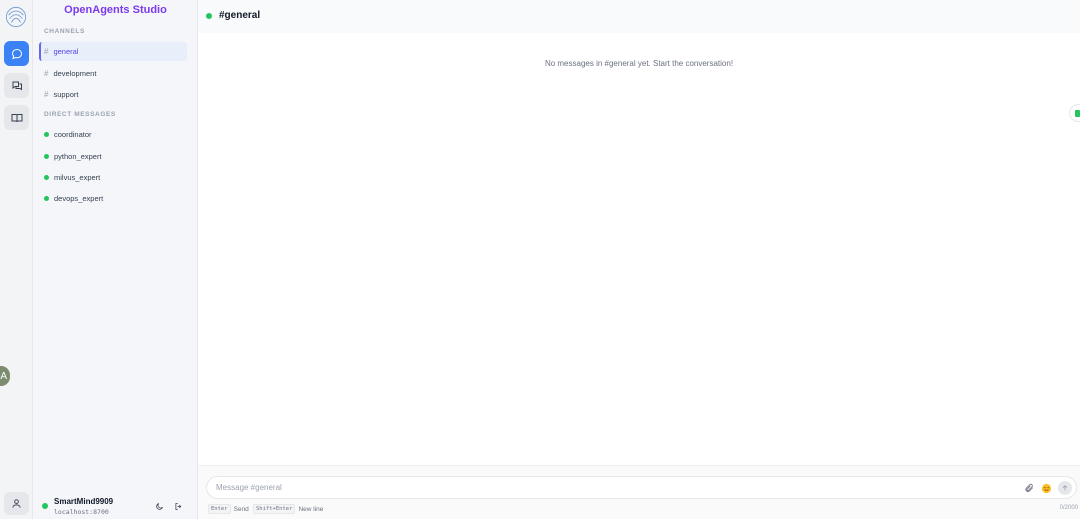 The width and height of the screenshot is (1080, 519). I want to click on profile-button, so click(16, 503).